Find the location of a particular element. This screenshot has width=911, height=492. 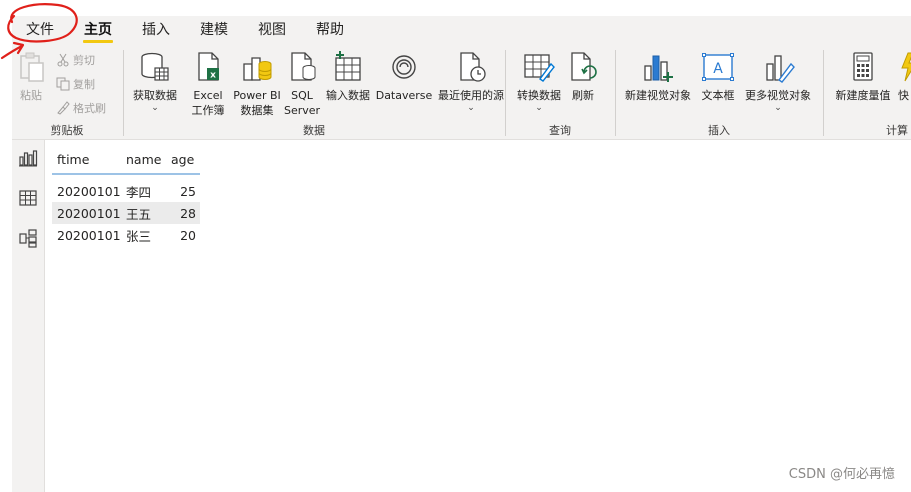

format-painter-label: 格式刷 is located at coordinates (89, 108).